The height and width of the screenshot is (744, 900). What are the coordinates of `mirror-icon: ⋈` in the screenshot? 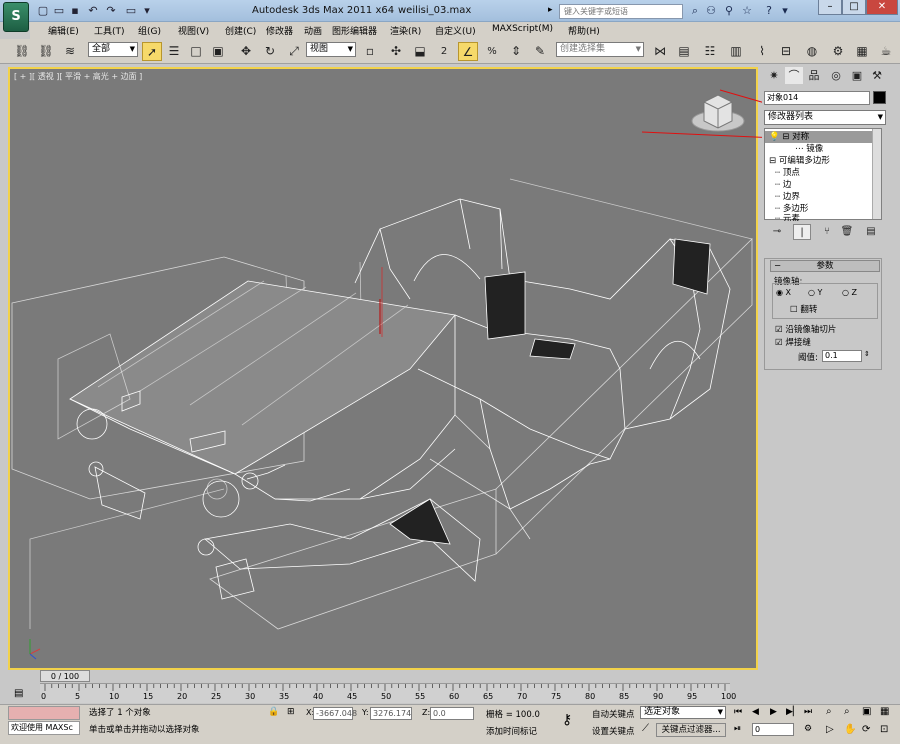 It's located at (660, 51).